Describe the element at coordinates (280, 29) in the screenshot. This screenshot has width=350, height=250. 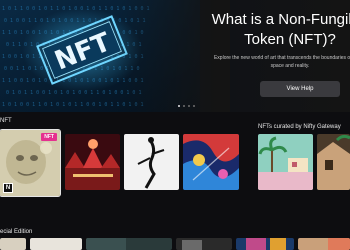
I see `hero-title: What is a Non-Fungible Token (NFT)?` at that location.